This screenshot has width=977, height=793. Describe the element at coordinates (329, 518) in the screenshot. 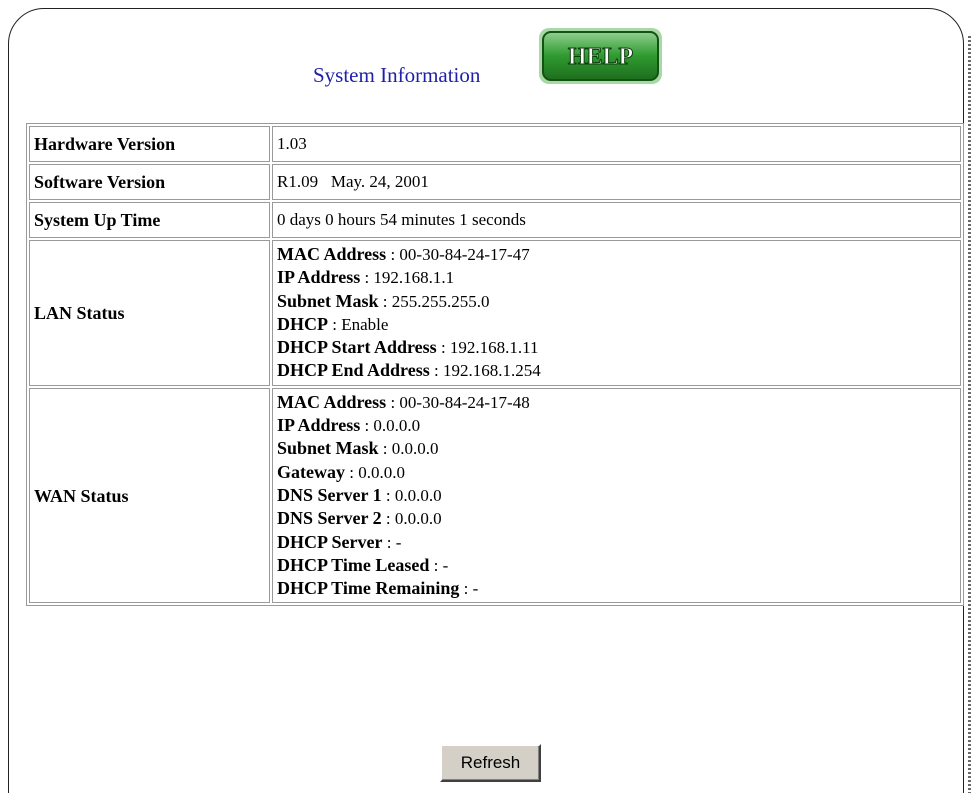

I see `wan-item-key: DNS Server 2` at that location.